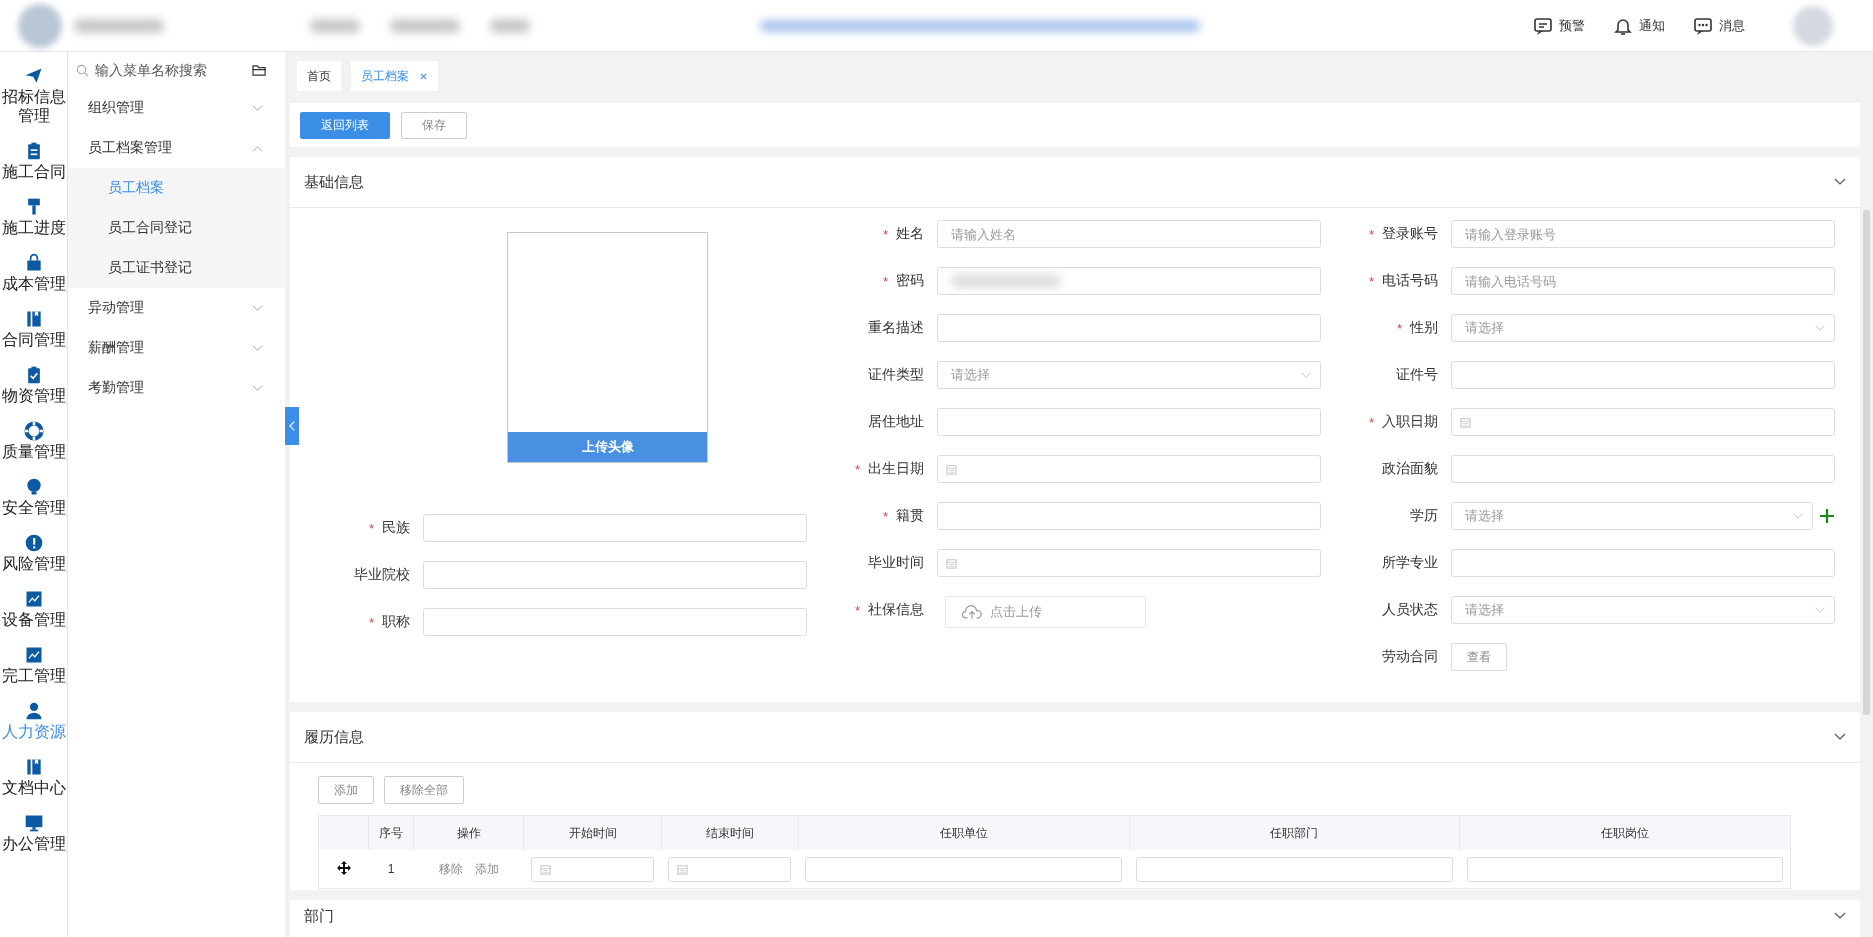 The height and width of the screenshot is (937, 1873). I want to click on top-action: 通知, so click(1639, 25).